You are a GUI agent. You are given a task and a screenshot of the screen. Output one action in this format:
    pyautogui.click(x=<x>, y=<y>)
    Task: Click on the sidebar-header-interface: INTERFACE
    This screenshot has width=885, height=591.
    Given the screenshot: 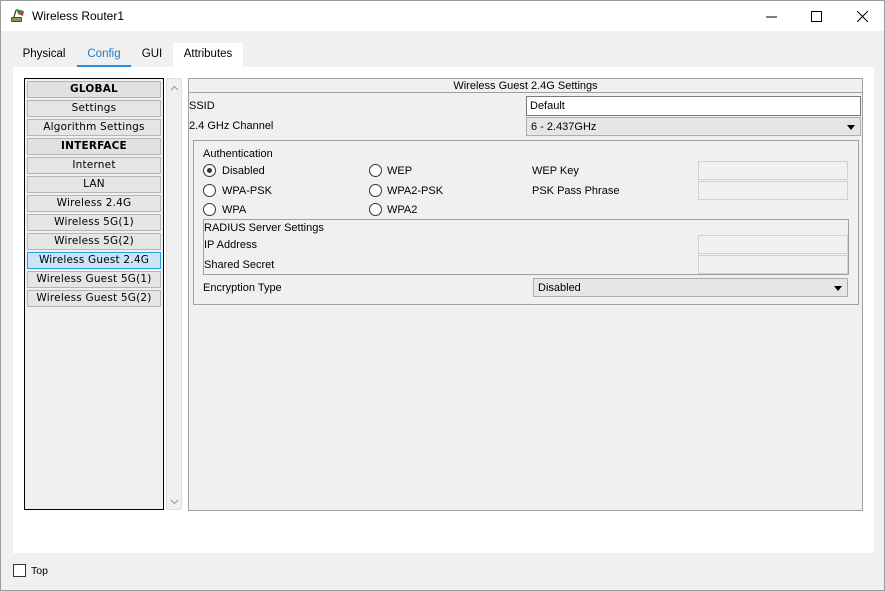 What is the action you would take?
    pyautogui.click(x=94, y=146)
    